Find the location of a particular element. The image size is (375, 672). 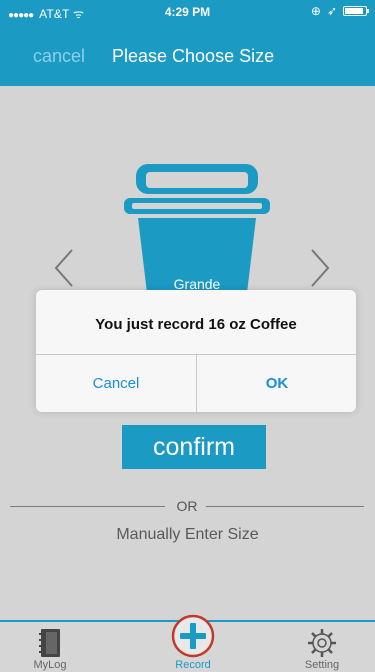

alert-message: You just record 16 oz Coffee is located at coordinates (196, 324).